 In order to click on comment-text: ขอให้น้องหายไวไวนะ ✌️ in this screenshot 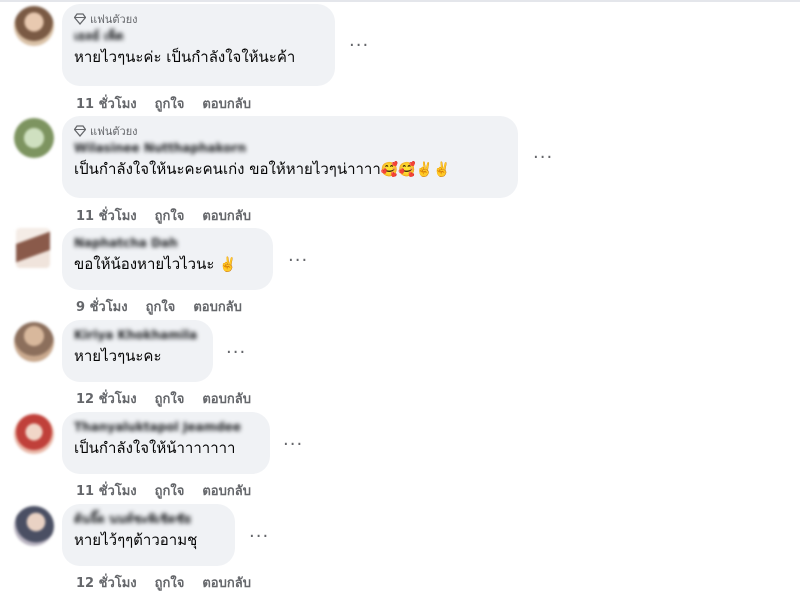, I will do `click(167, 264)`.